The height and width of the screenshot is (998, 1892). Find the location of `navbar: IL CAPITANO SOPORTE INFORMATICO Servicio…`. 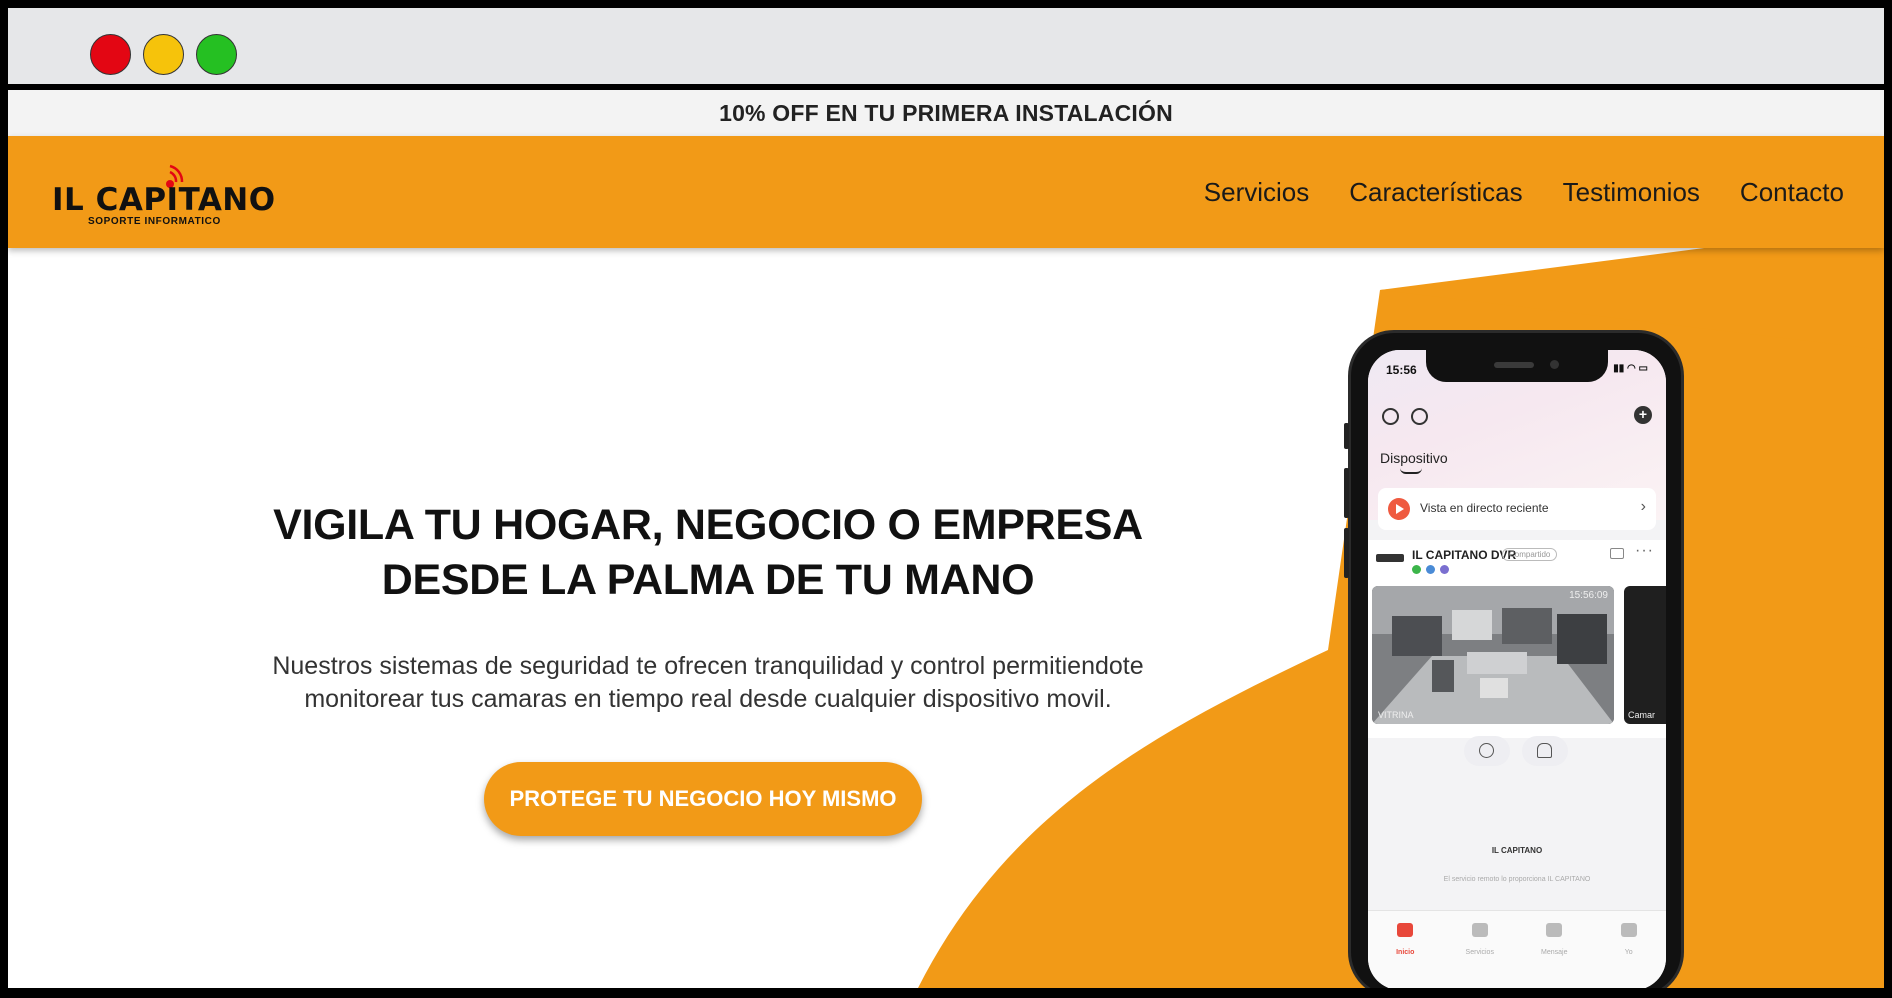

navbar: IL CAPITANO SOPORTE INFORMATICO Servicio… is located at coordinates (946, 192).